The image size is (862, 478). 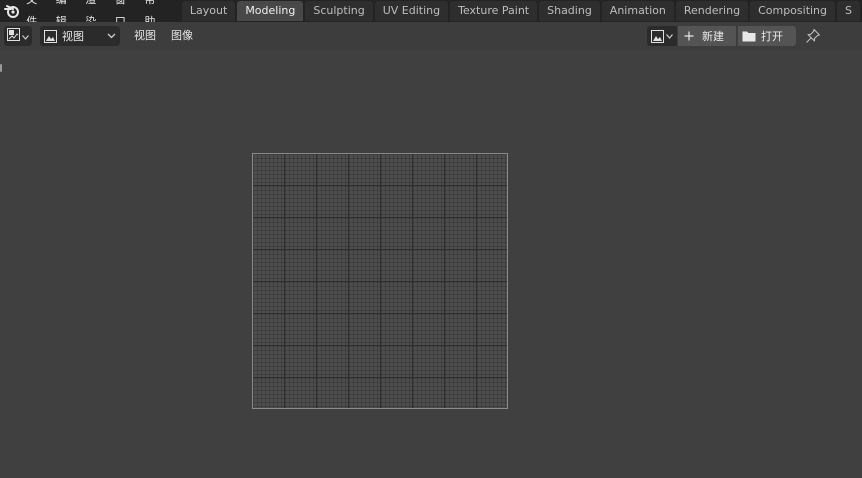 What do you see at coordinates (848, 11) in the screenshot?
I see `tab-scripting: S` at bounding box center [848, 11].